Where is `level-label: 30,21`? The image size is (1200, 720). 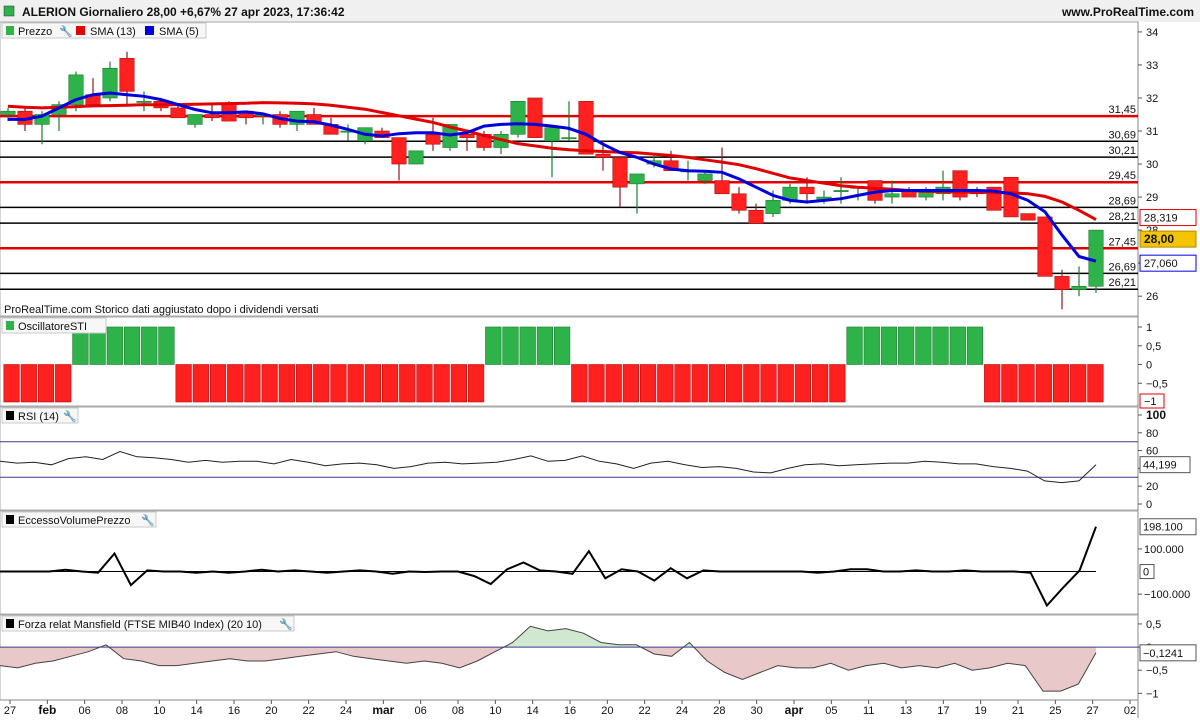 level-label: 30,21 is located at coordinates (1122, 151).